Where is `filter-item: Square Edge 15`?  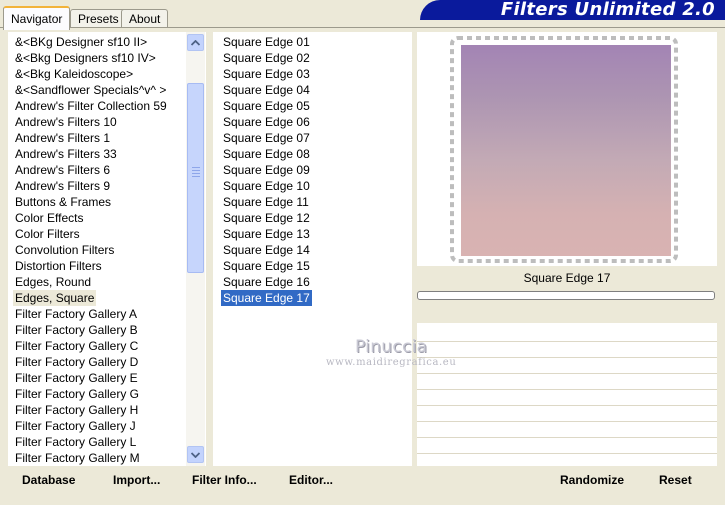
filter-item: Square Edge 15 is located at coordinates (266, 266).